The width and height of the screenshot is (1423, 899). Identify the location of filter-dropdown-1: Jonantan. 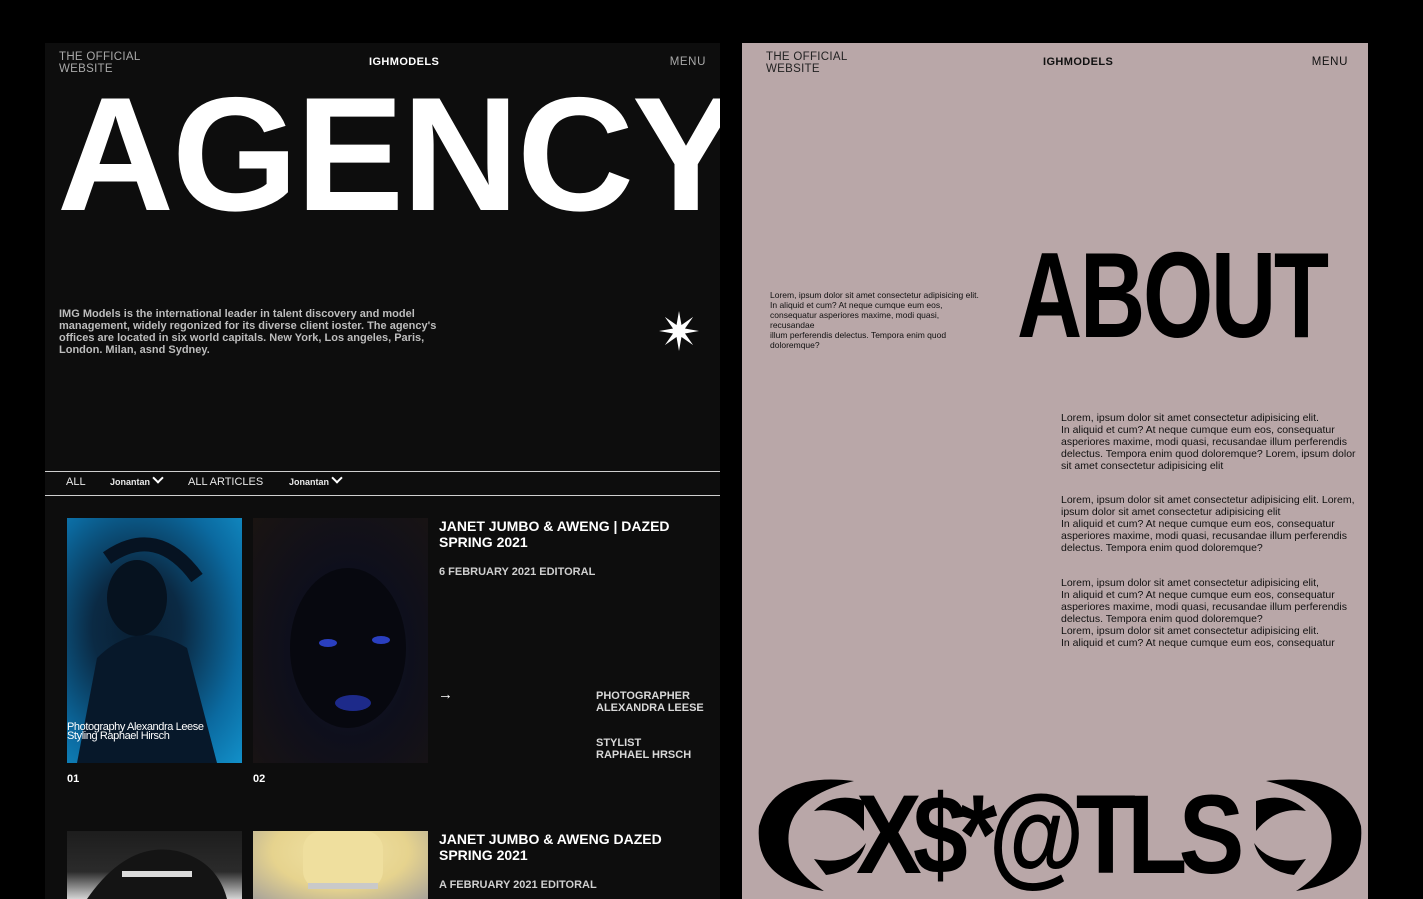
(137, 479).